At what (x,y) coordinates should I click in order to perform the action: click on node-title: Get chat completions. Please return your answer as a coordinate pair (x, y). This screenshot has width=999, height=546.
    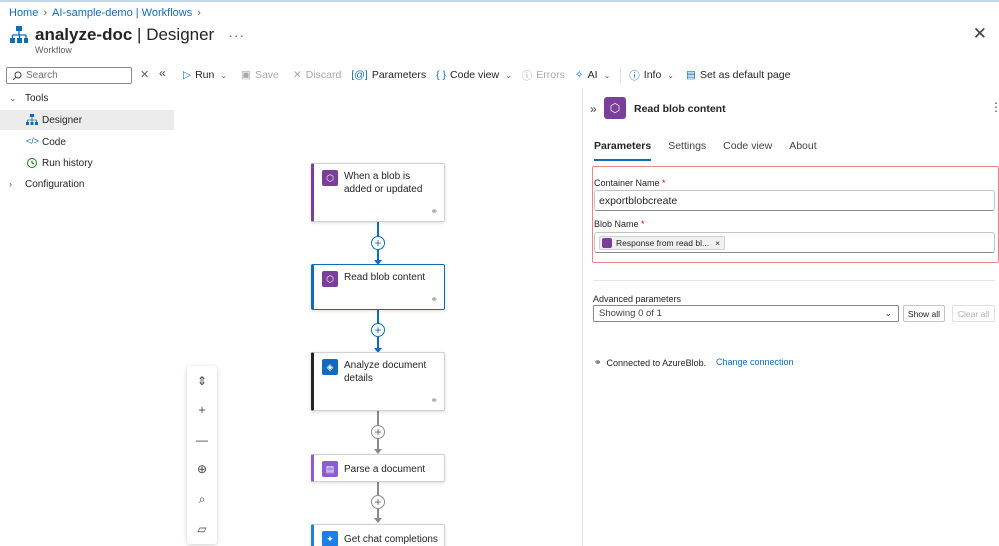
    Looking at the image, I should click on (391, 539).